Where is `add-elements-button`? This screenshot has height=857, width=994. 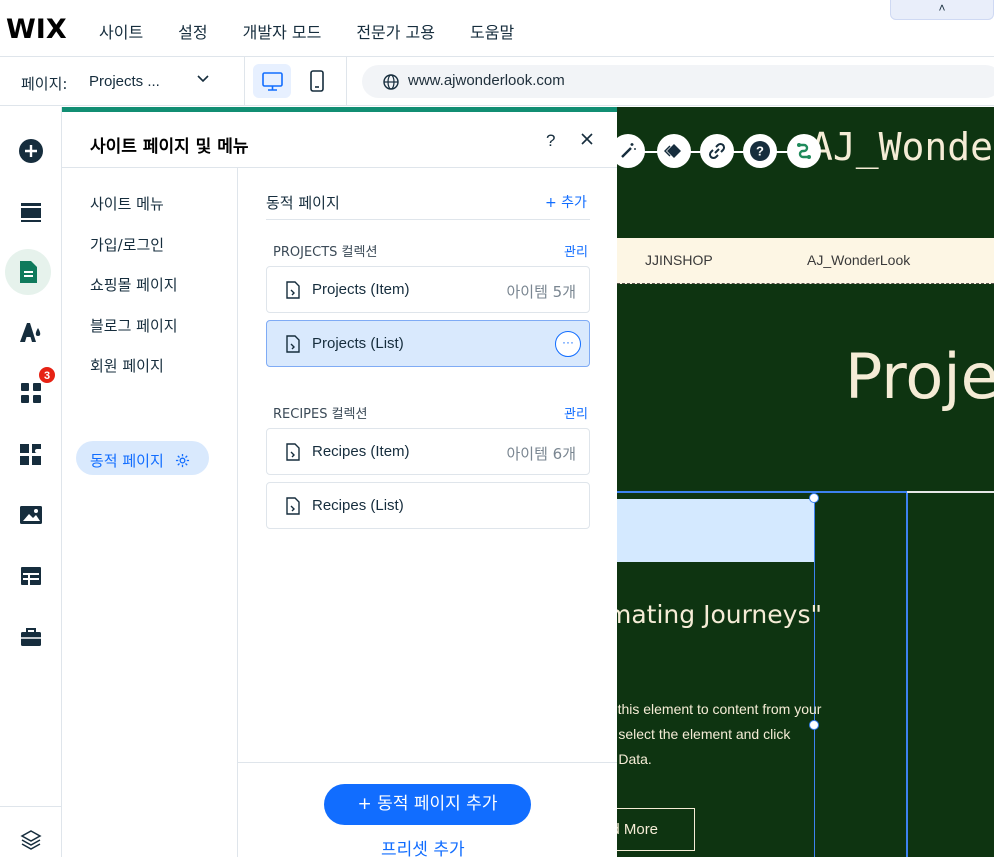 add-elements-button is located at coordinates (31, 151).